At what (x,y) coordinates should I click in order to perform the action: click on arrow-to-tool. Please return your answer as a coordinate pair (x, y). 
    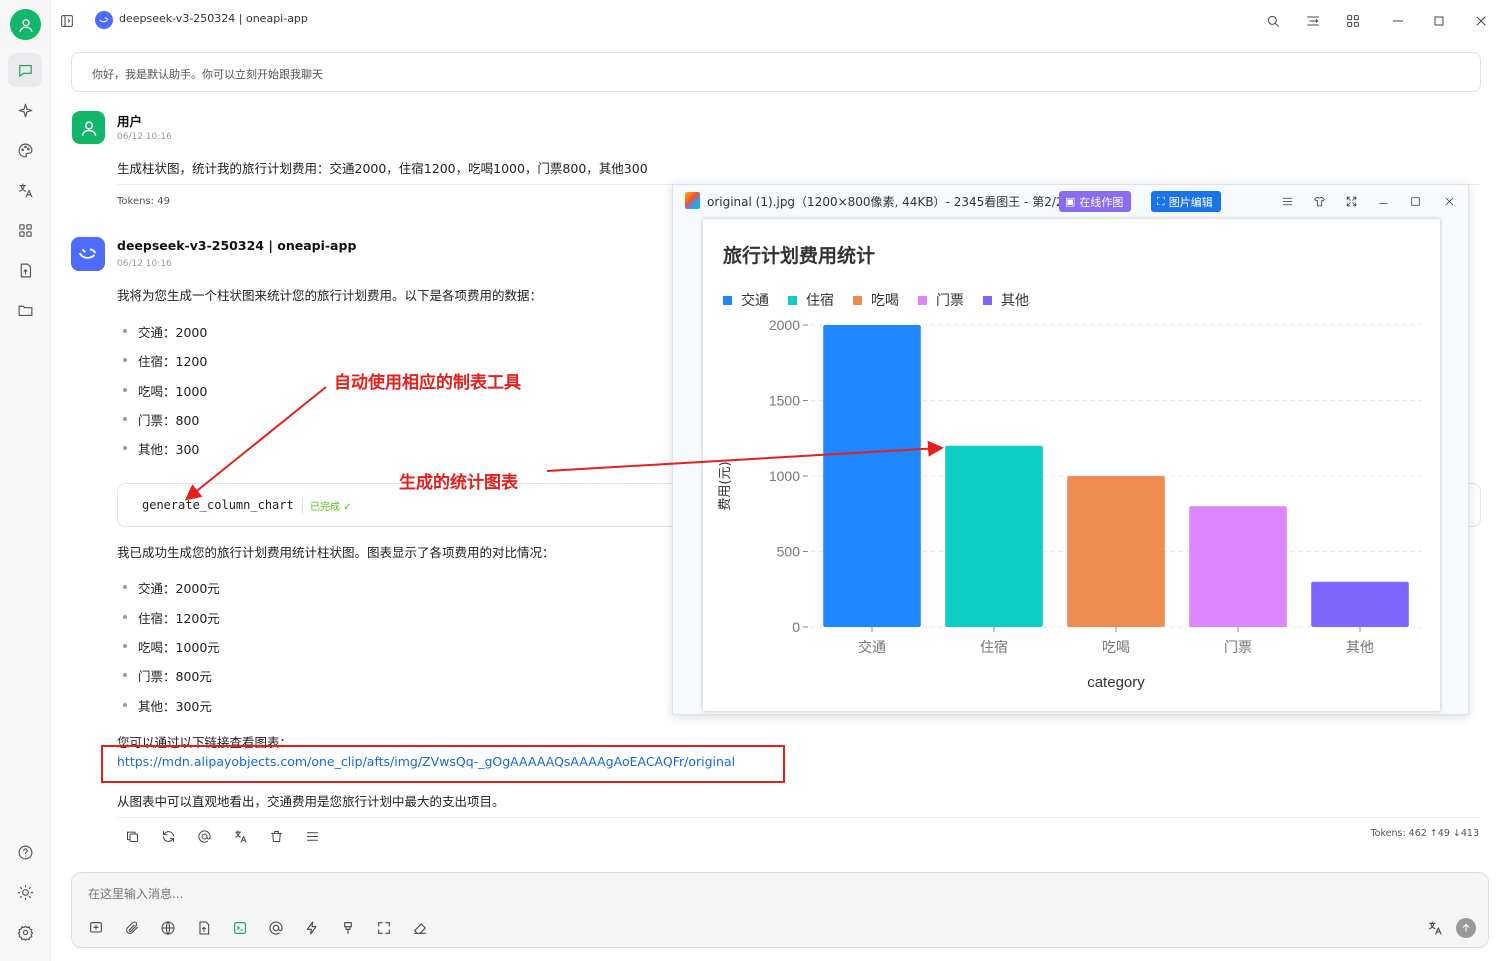
    Looking at the image, I should click on (255, 443).